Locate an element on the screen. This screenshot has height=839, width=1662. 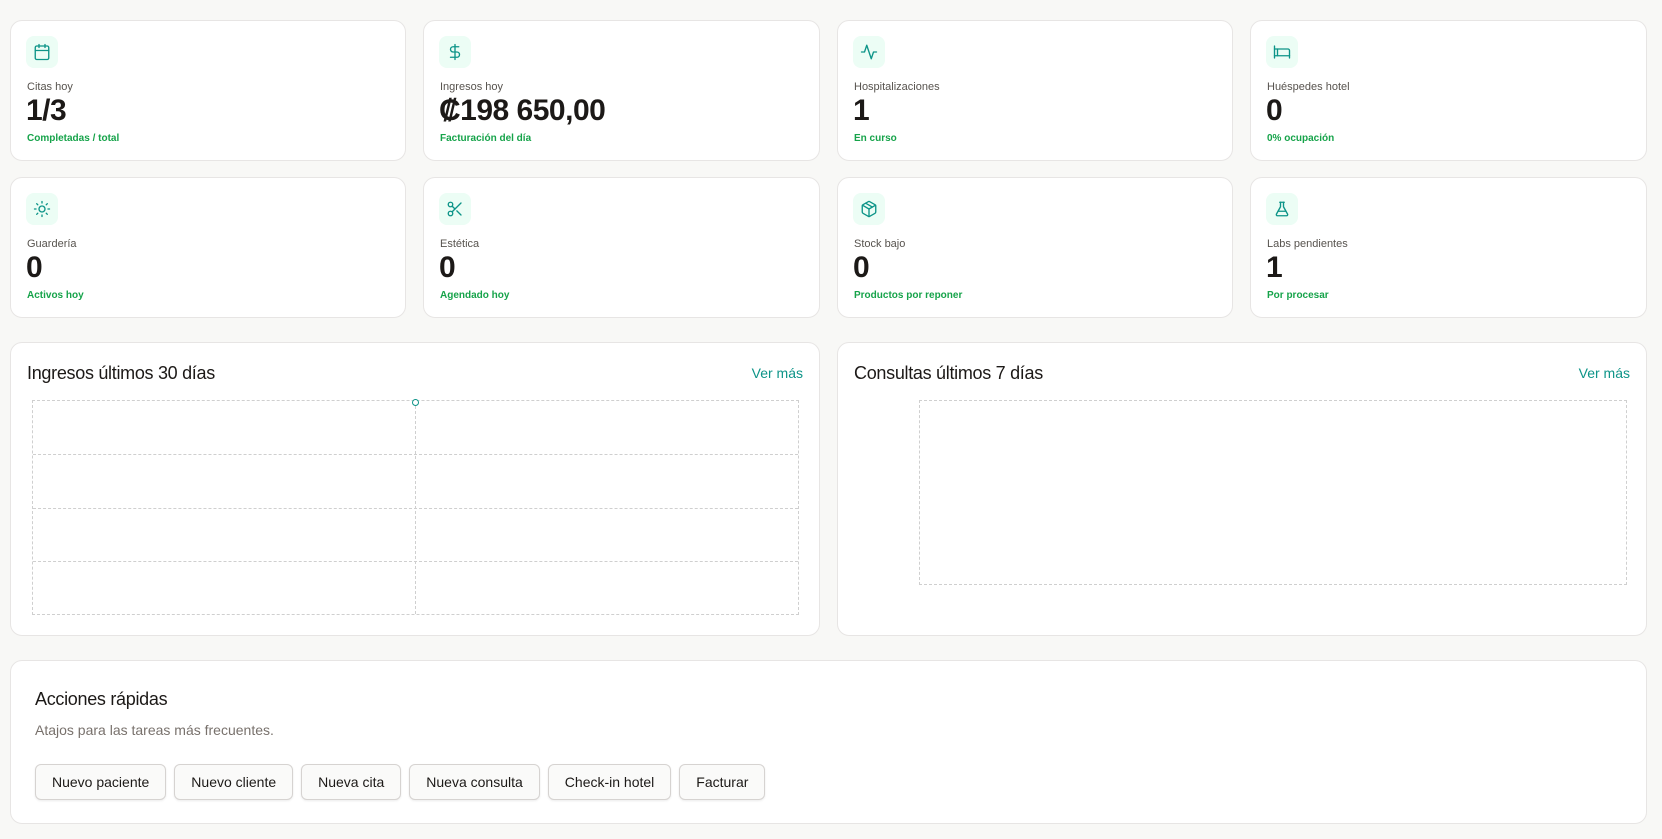
stat-label: Labs pendientes is located at coordinates (1307, 244).